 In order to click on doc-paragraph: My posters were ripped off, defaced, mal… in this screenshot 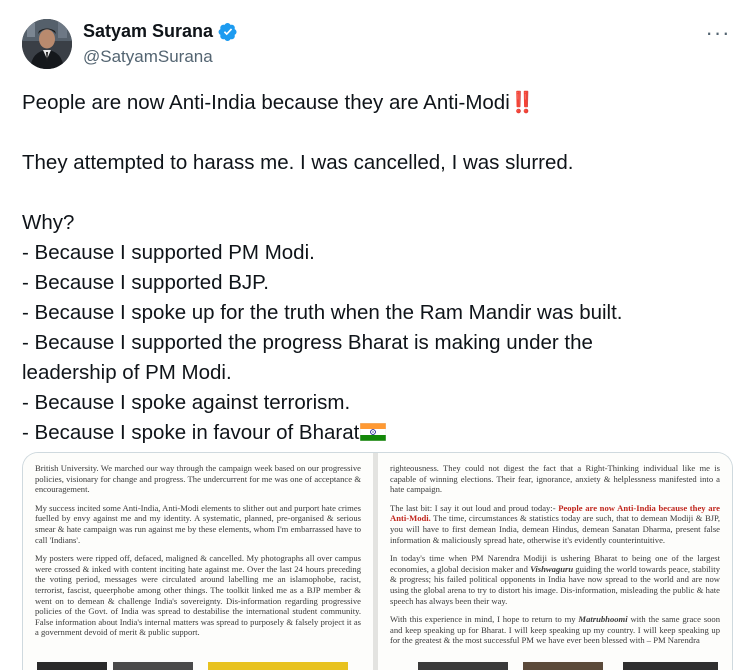, I will do `click(198, 595)`.